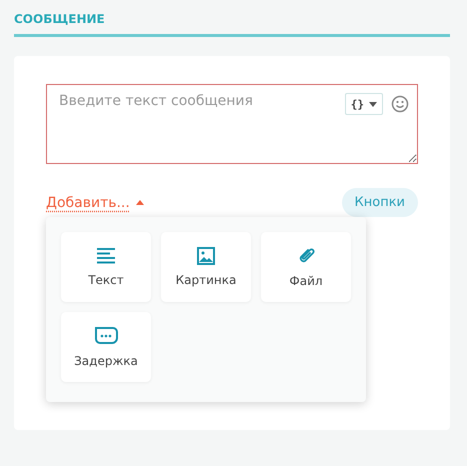  Describe the element at coordinates (400, 104) in the screenshot. I see `smiley-icon` at that location.